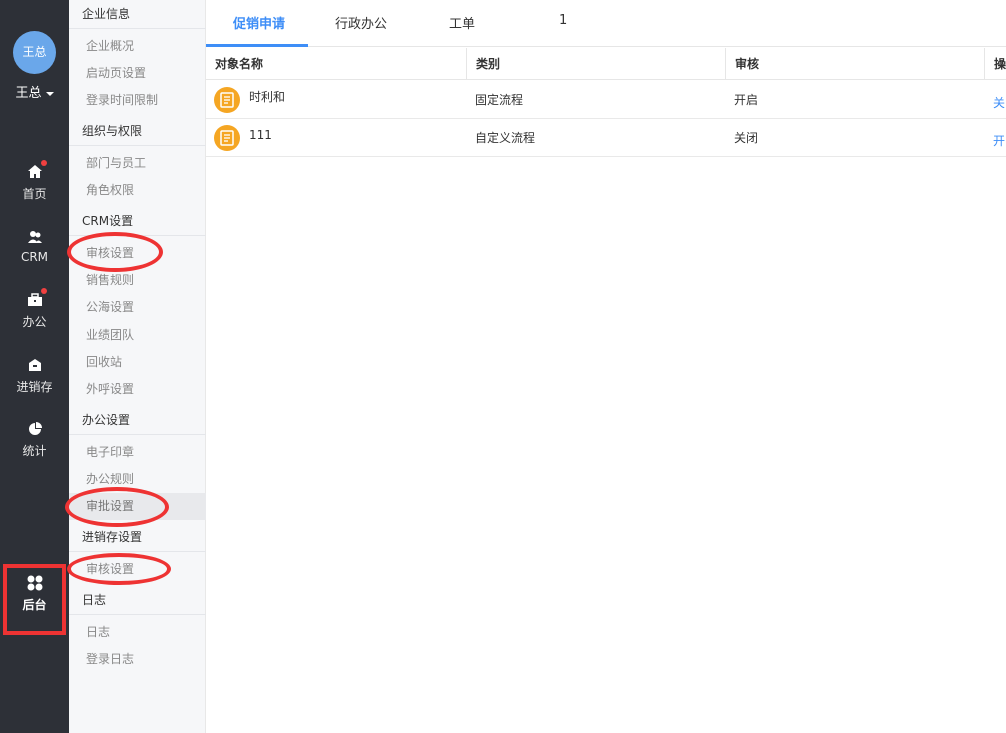  What do you see at coordinates (34, 194) in the screenshot?
I see `nav-label: 首页` at bounding box center [34, 194].